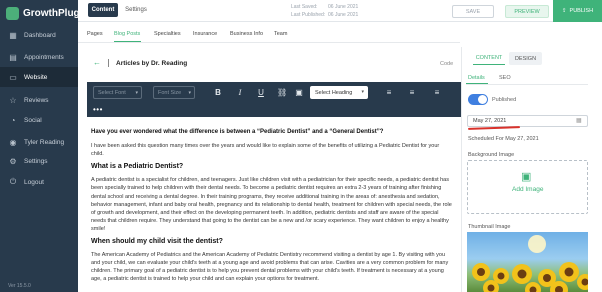 This screenshot has height=292, width=602. I want to click on publish-button: ⇪ PUBLISH, so click(577, 11).